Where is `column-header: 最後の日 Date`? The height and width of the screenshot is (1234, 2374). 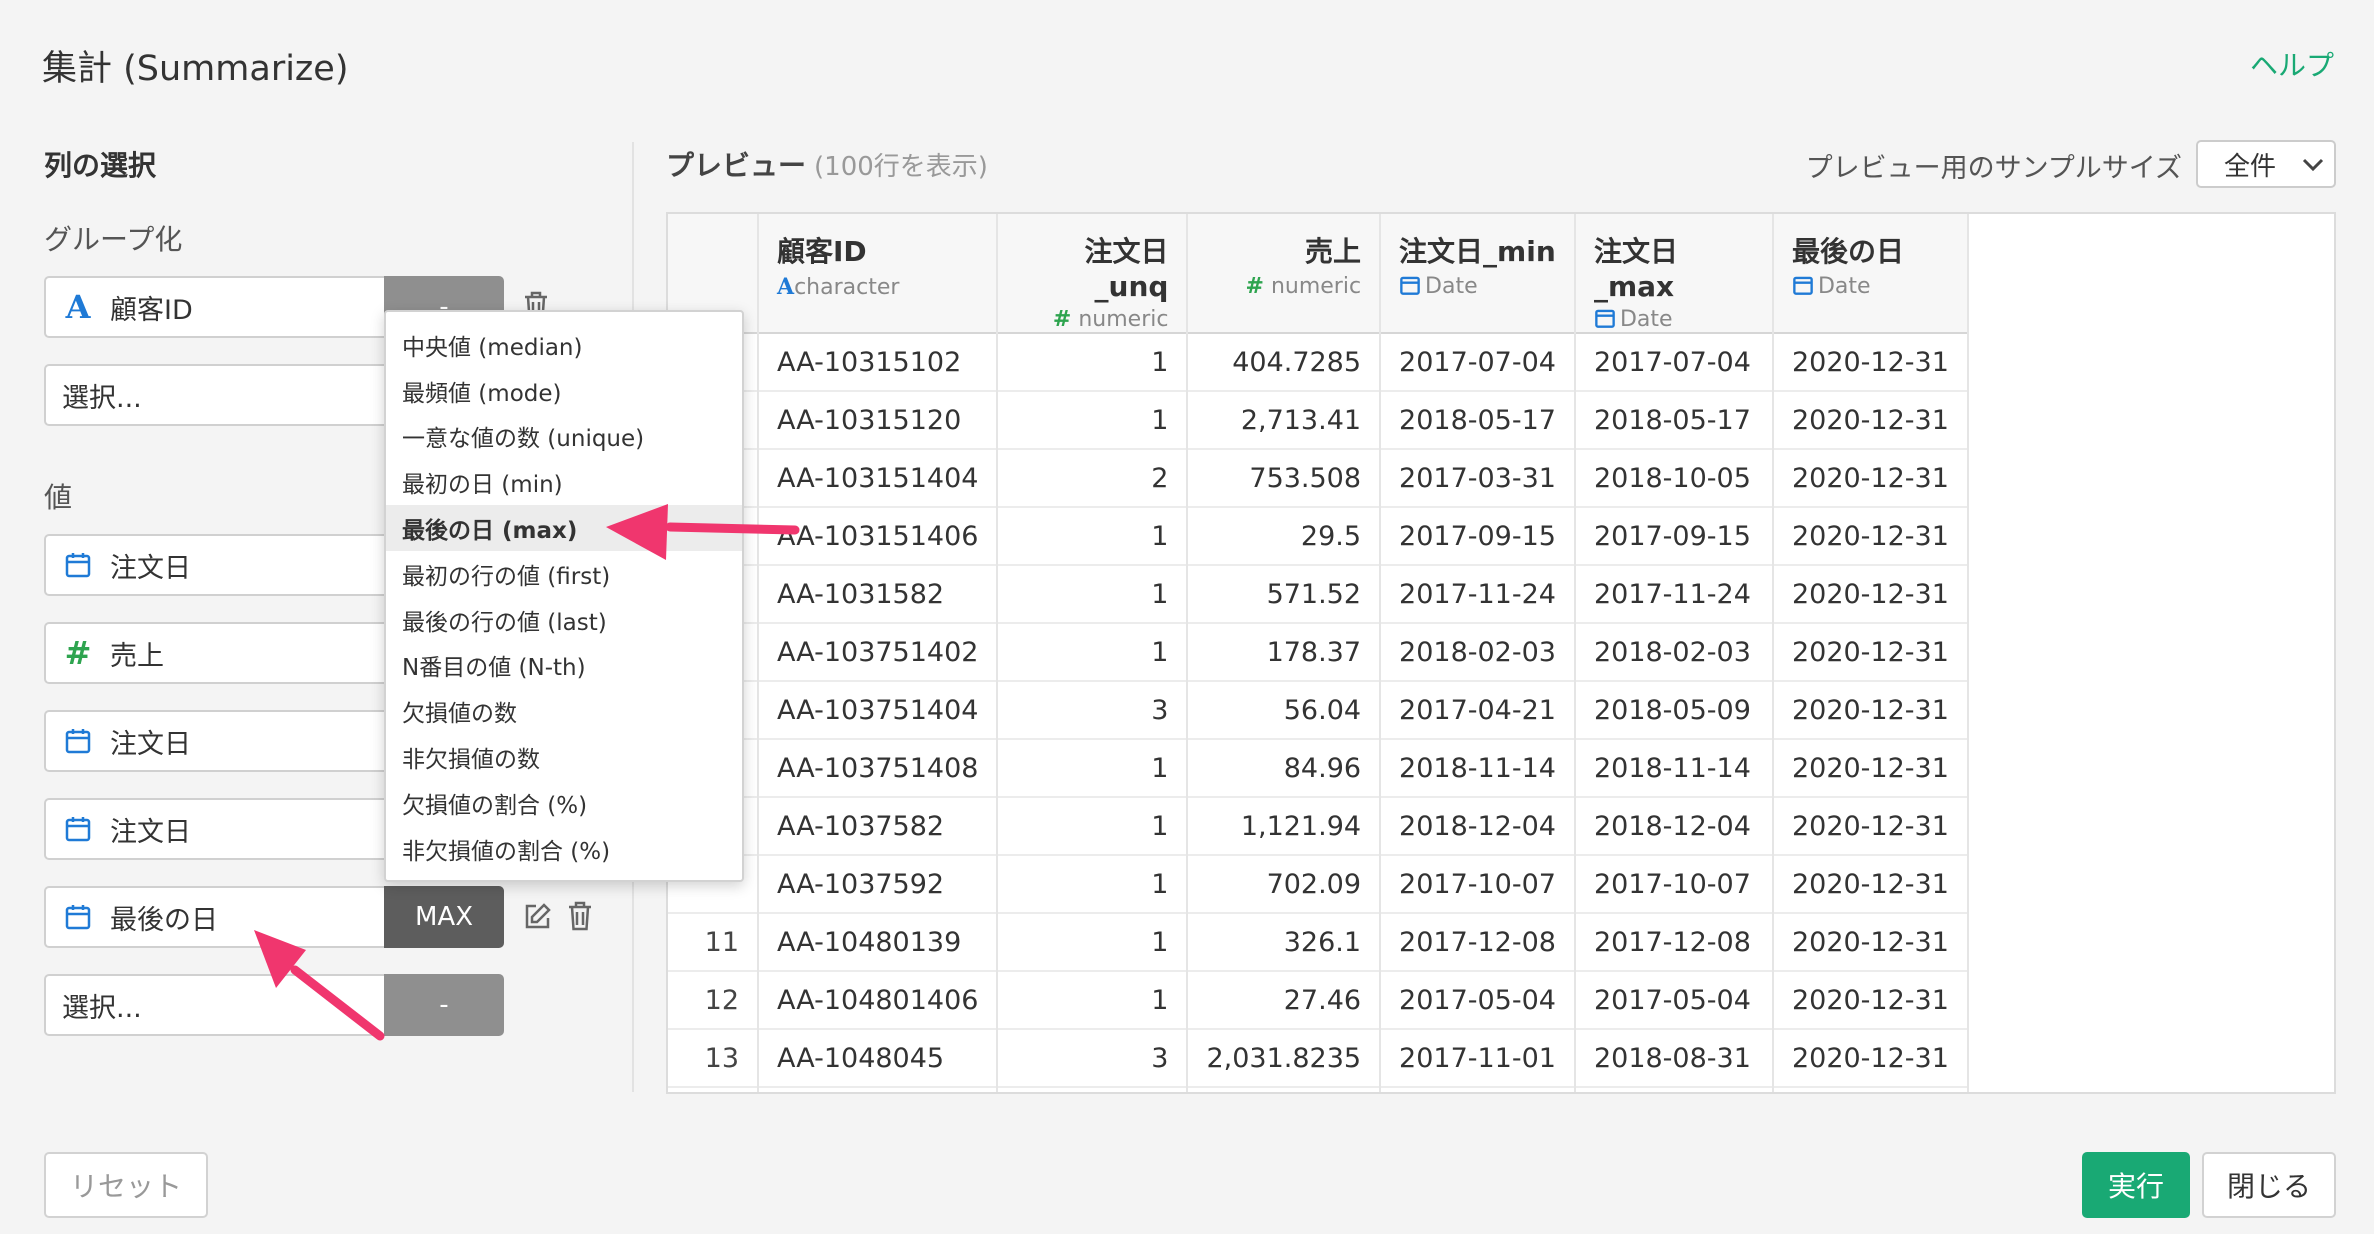
column-header: 最後の日 Date is located at coordinates (1870, 273).